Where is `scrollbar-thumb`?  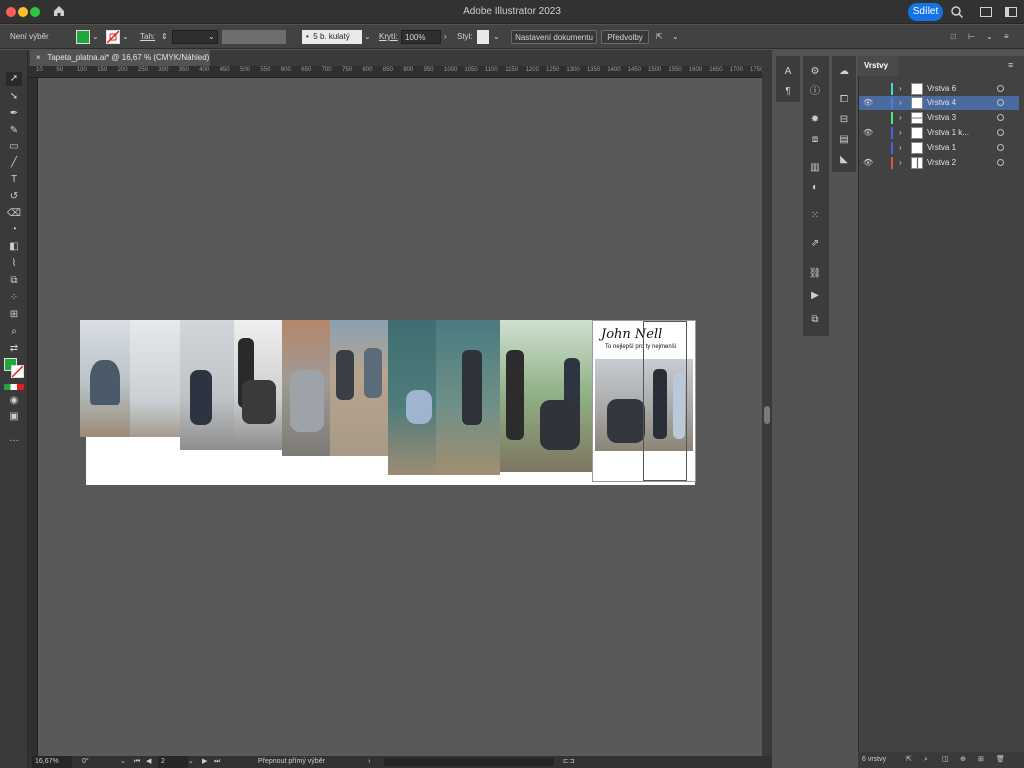 scrollbar-thumb is located at coordinates (767, 415).